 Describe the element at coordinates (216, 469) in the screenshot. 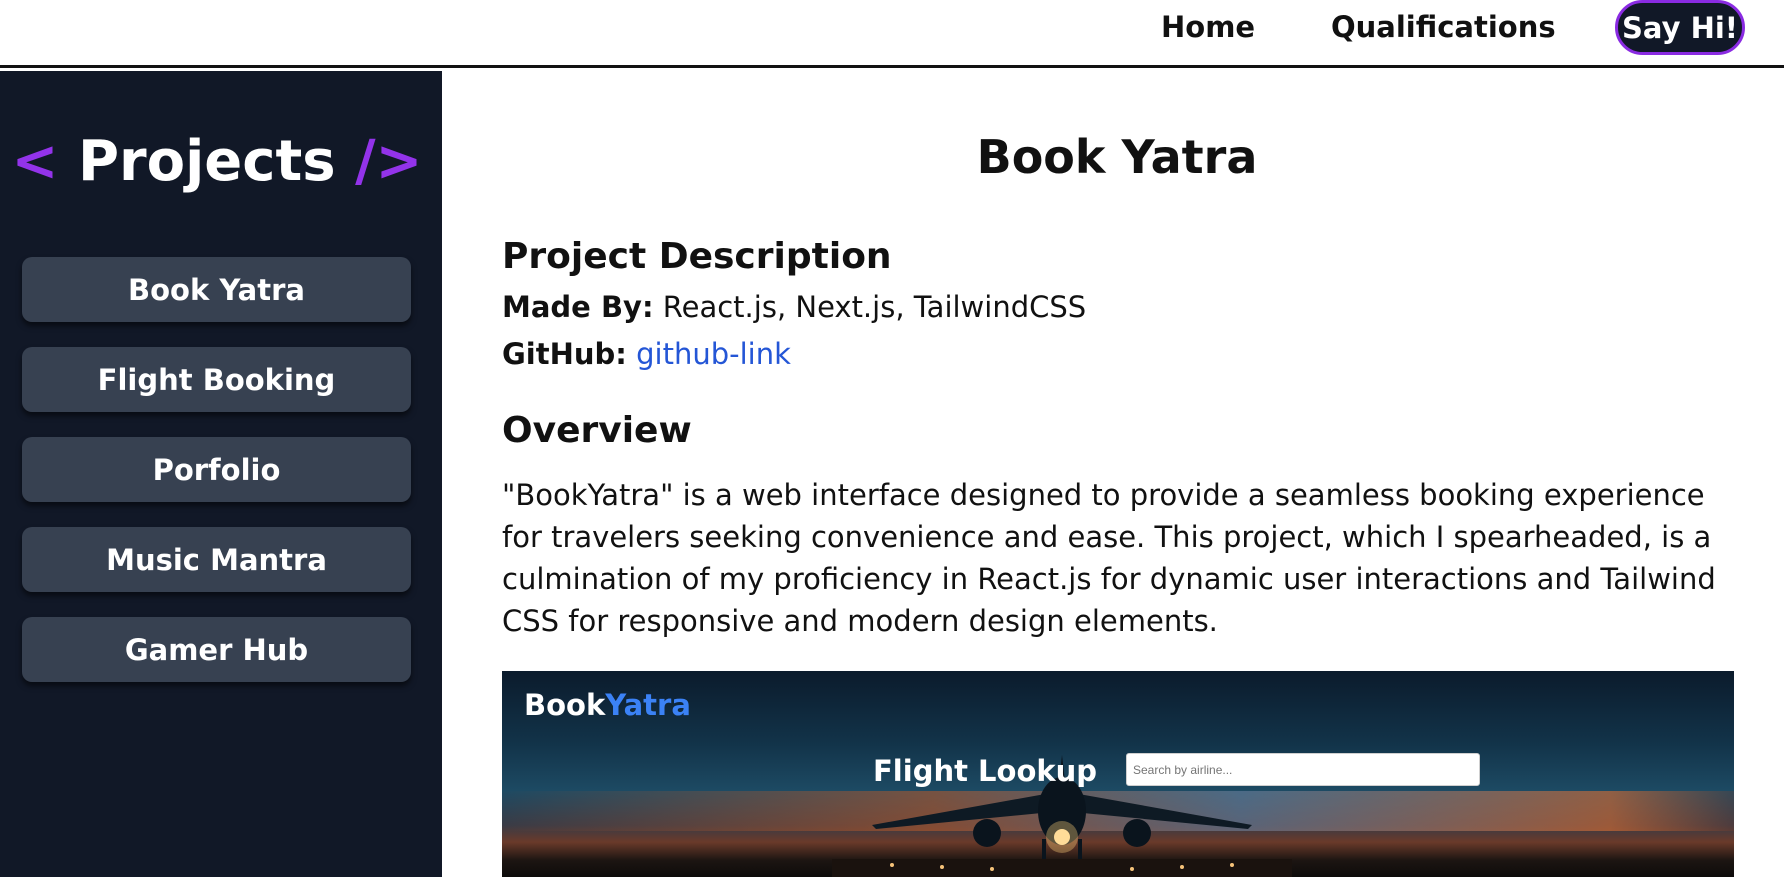

I see `project-button-porfolio: Porfolio` at that location.